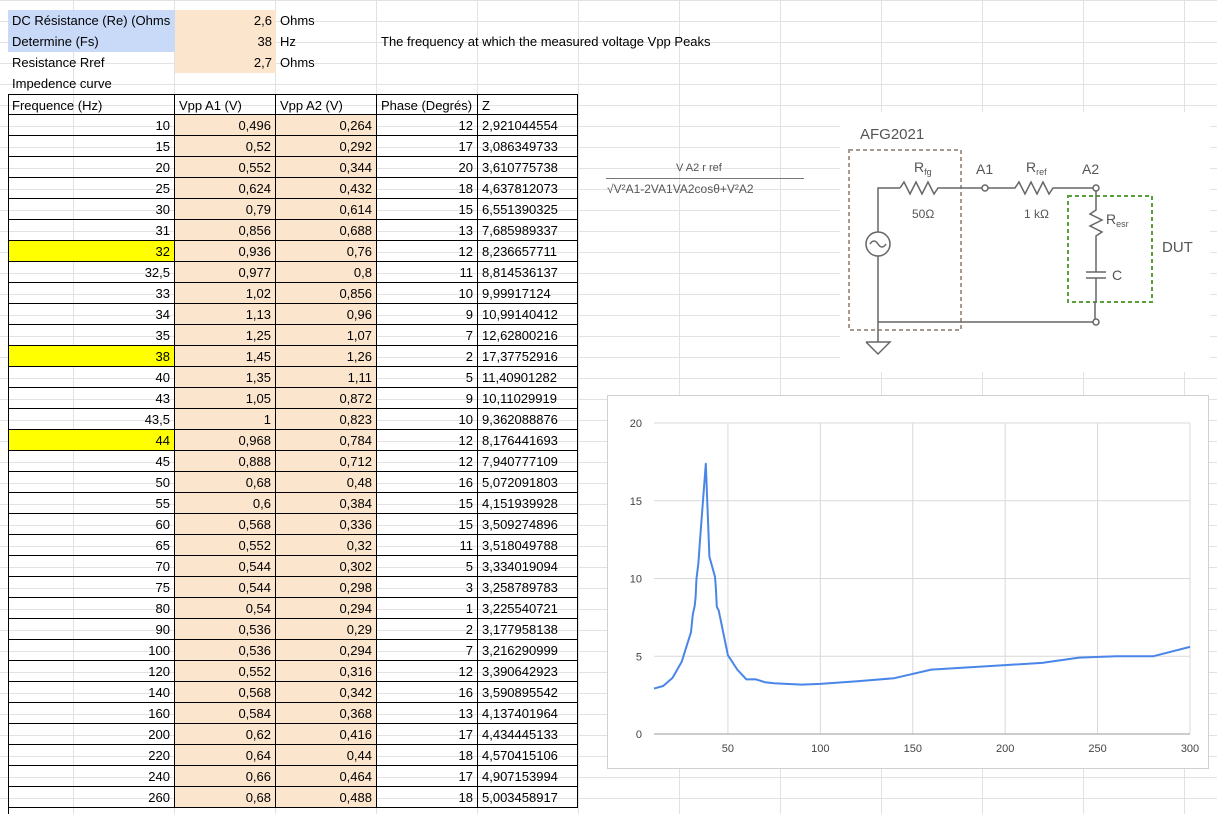 The image size is (1217, 814). What do you see at coordinates (326, 104) in the screenshot?
I see `column-header: Vpp A2 (V)` at bounding box center [326, 104].